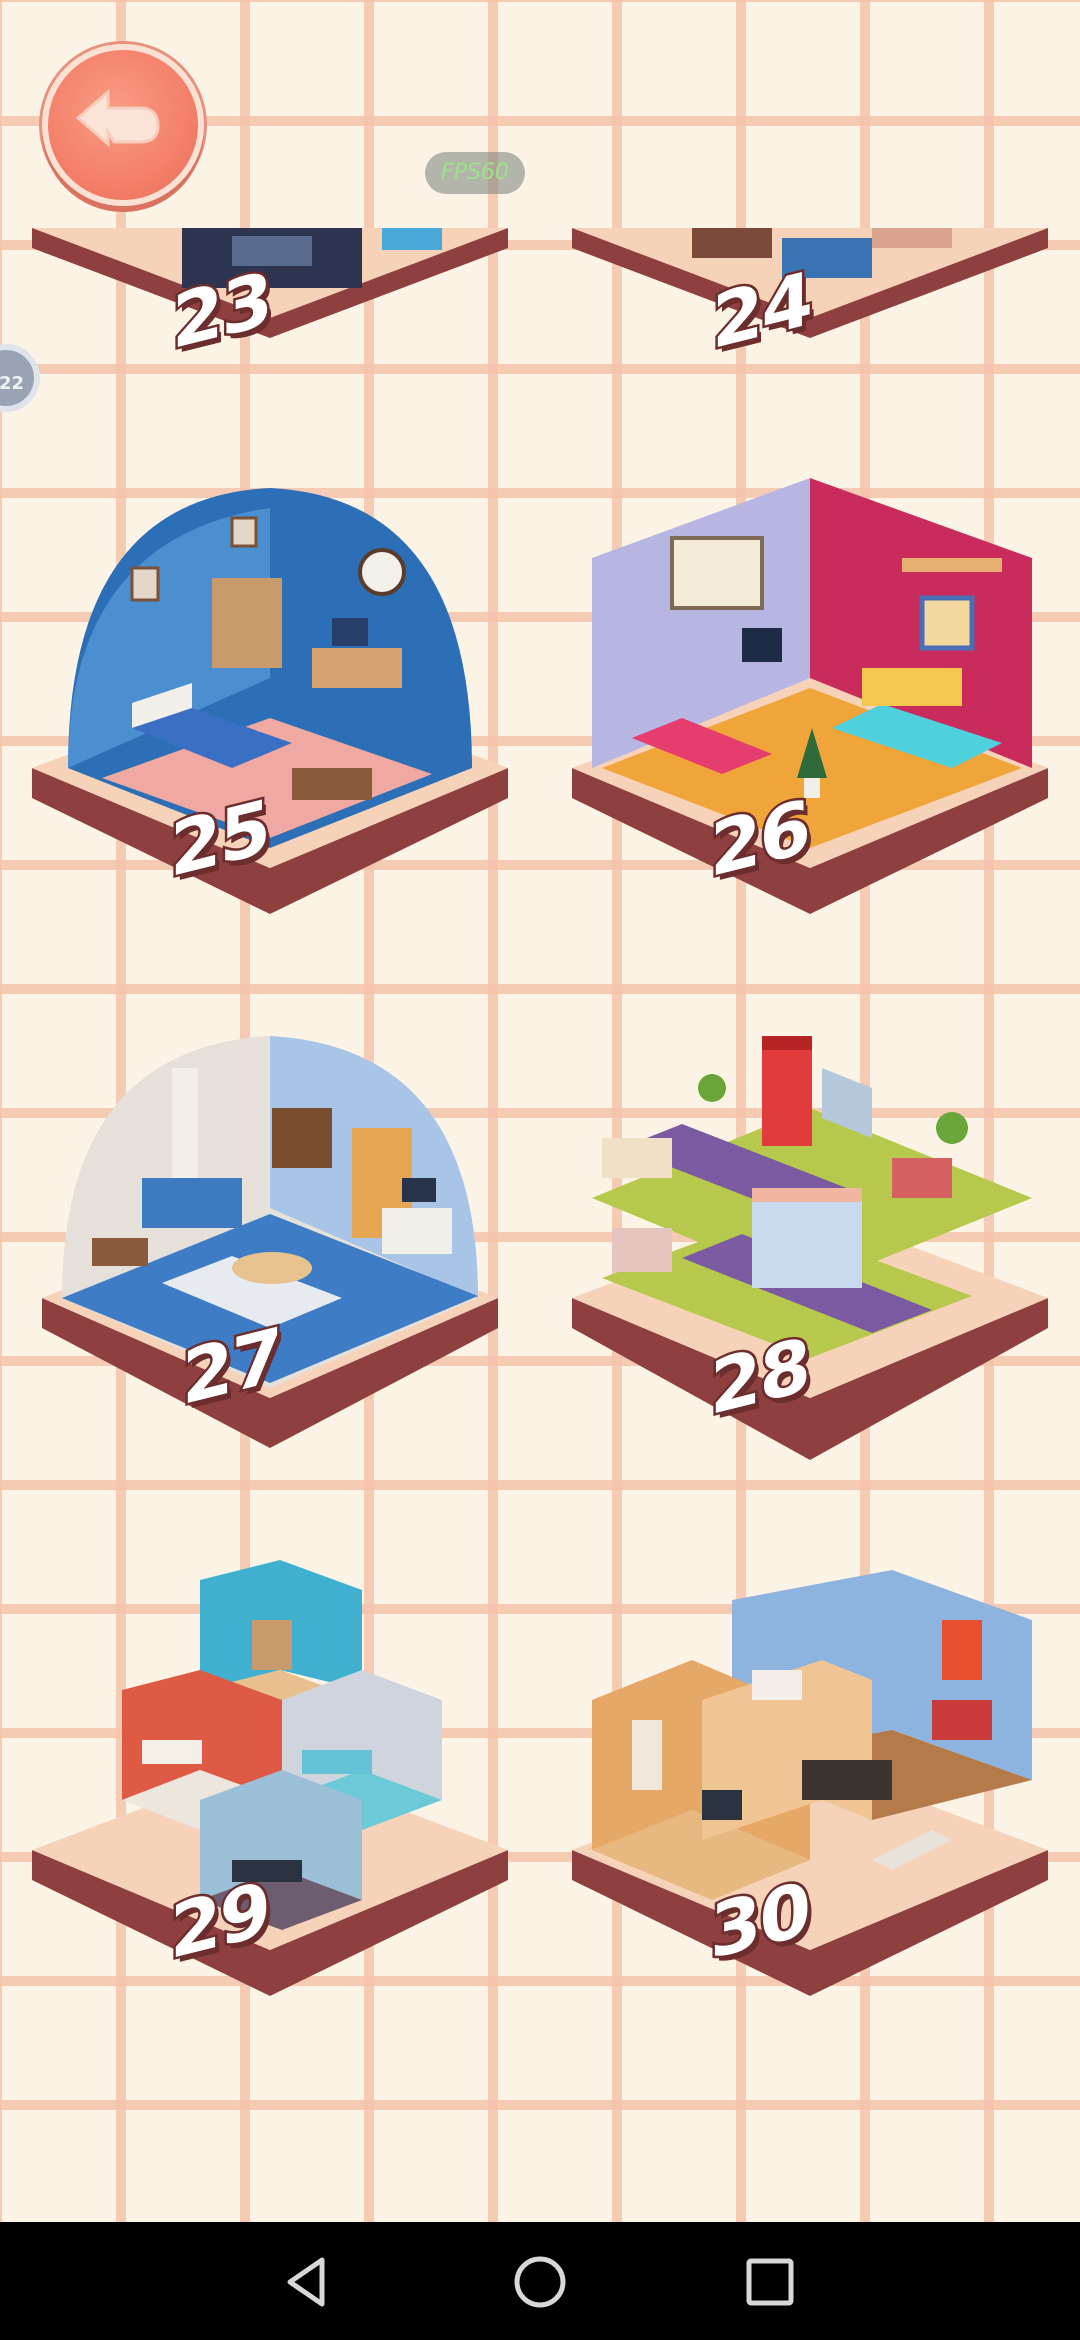 This screenshot has width=1080, height=2340. Describe the element at coordinates (475, 173) in the screenshot. I see `fps-counter: FPS60` at that location.